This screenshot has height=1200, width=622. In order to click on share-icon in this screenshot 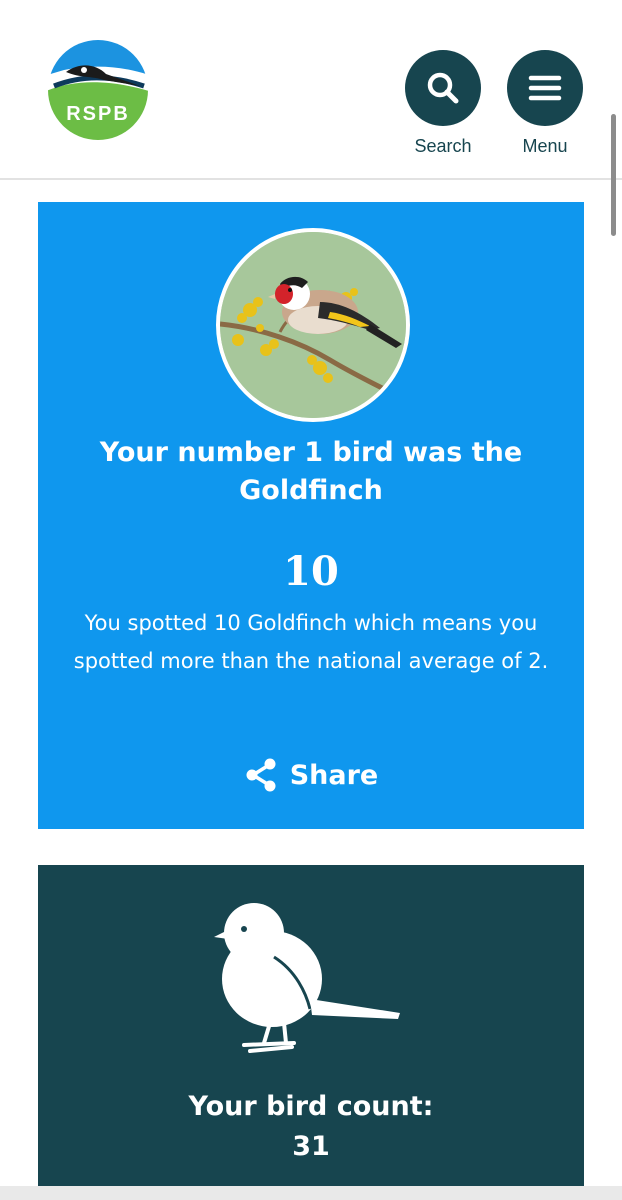, I will do `click(261, 775)`.